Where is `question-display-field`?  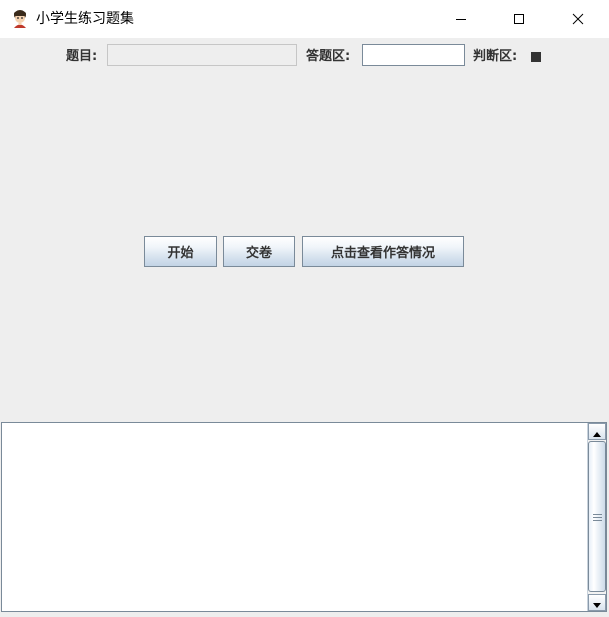 question-display-field is located at coordinates (202, 55).